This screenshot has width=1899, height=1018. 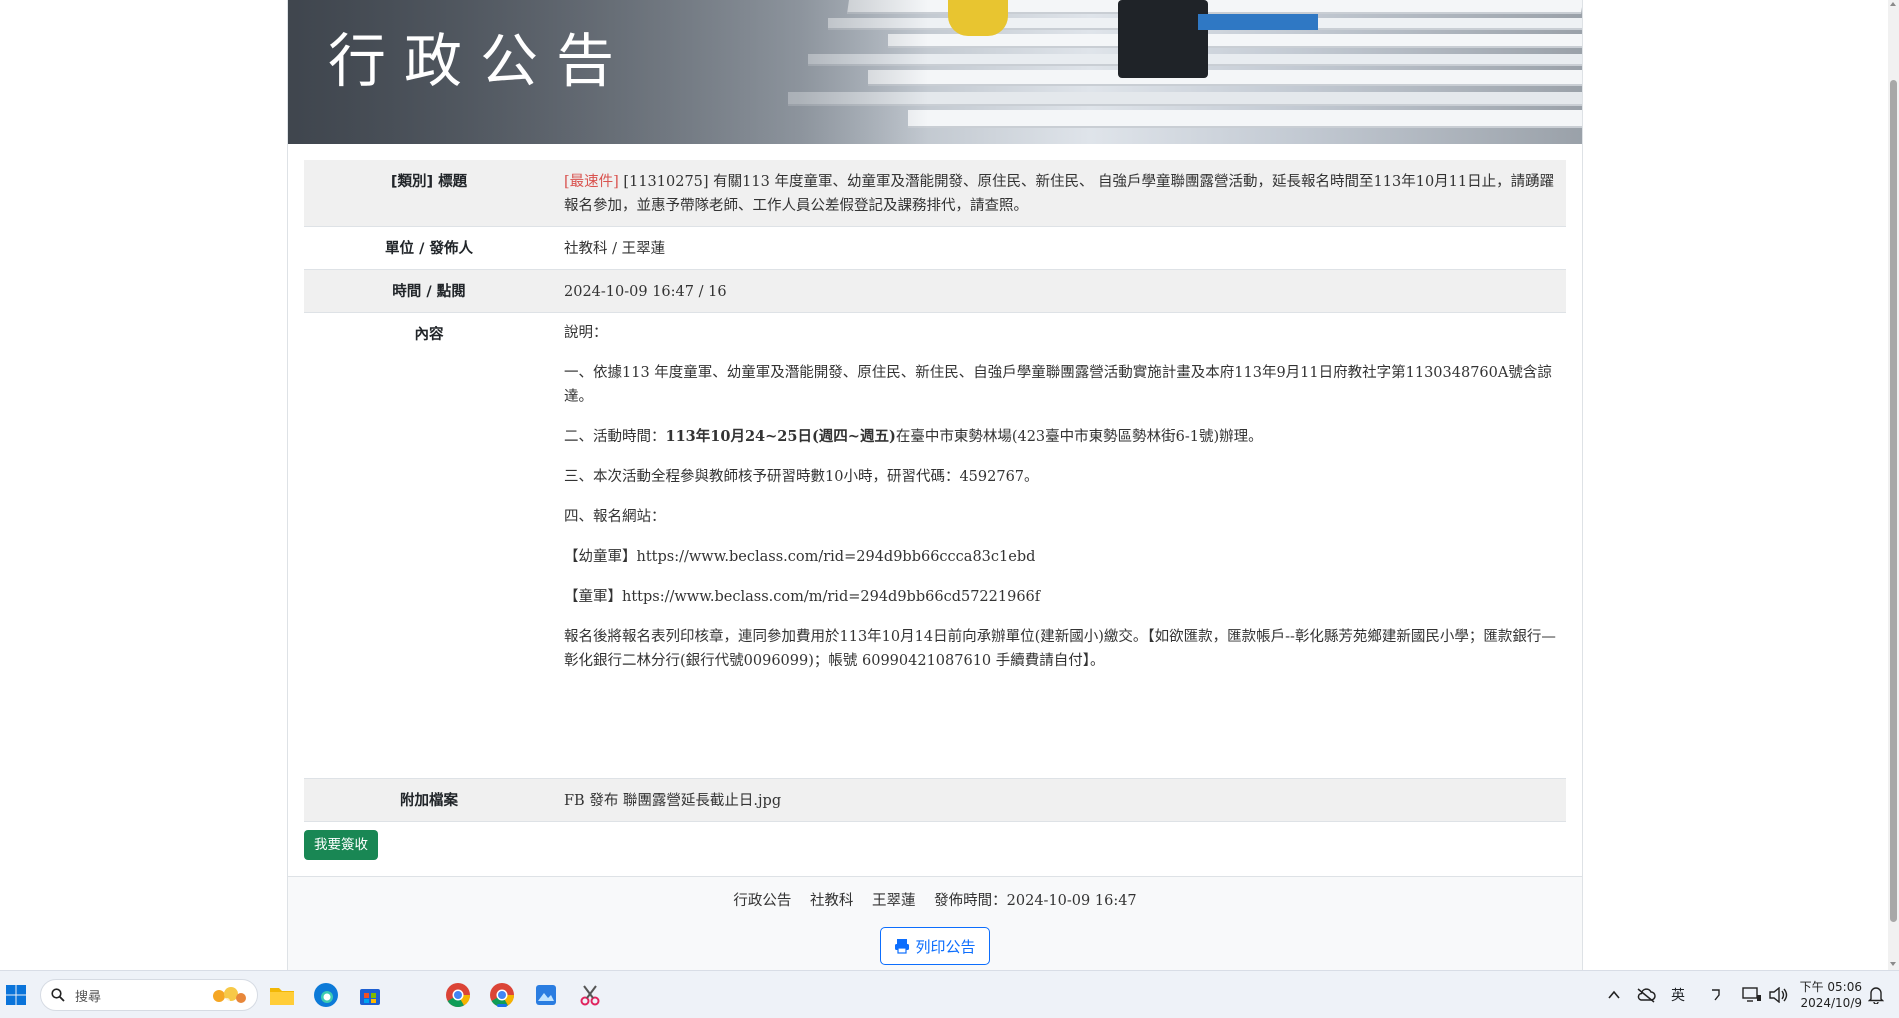 I want to click on search-icon, so click(x=58, y=995).